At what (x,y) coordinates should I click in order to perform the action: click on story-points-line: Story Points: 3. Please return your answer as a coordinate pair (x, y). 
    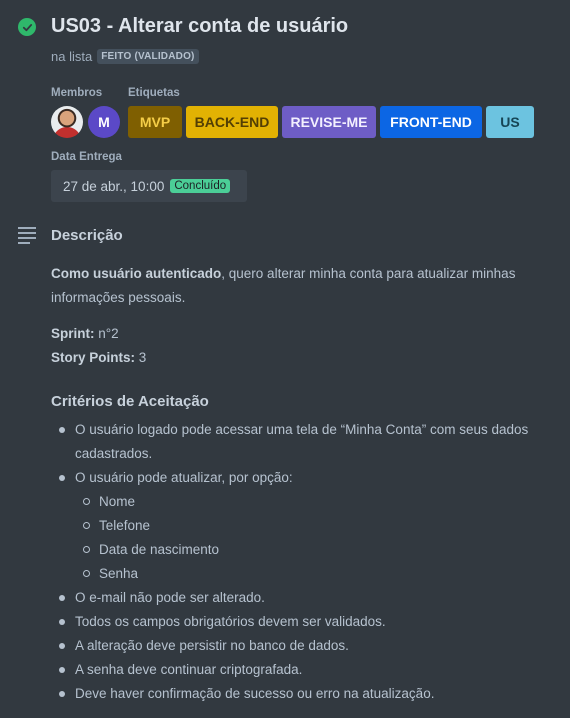
    Looking at the image, I should click on (98, 358).